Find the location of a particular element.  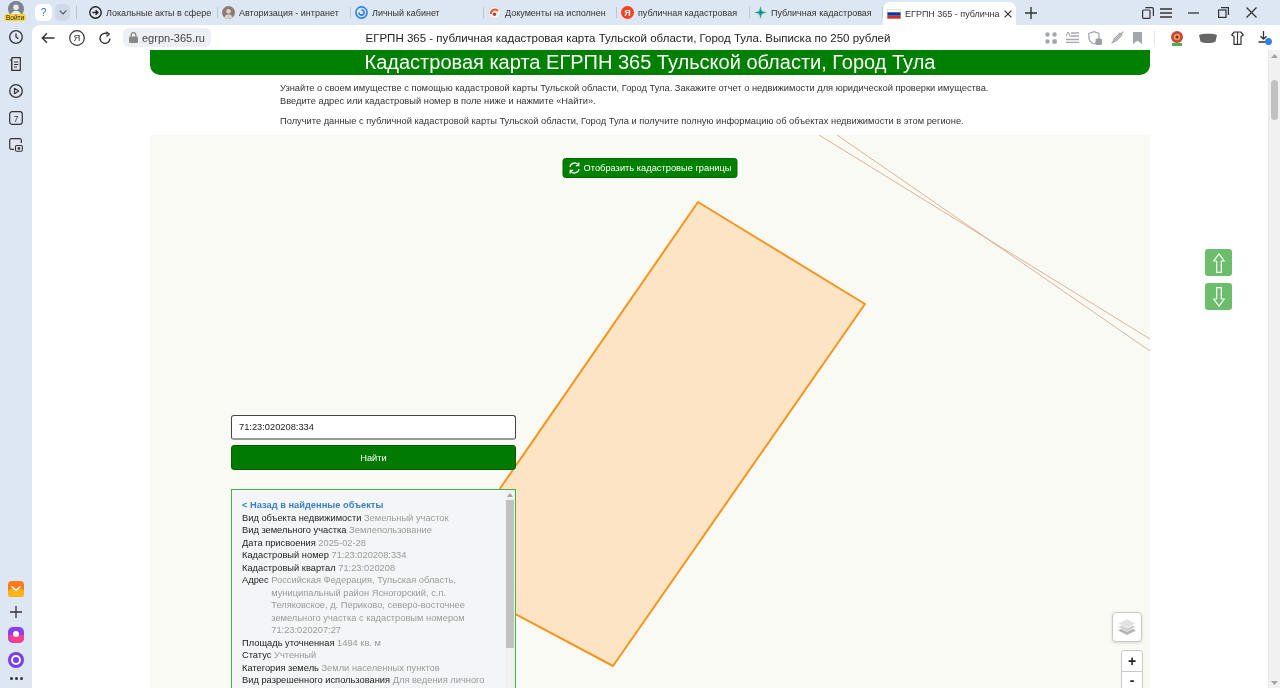

back-link: < Назад в найденные объекты is located at coordinates (372, 505).